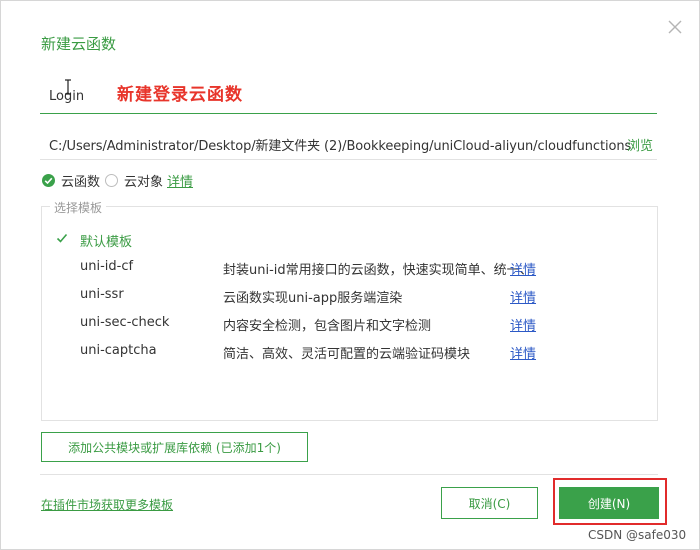 Image resolution: width=700 pixels, height=550 pixels. What do you see at coordinates (125, 322) in the screenshot?
I see `template-name: uni-sec-check` at bounding box center [125, 322].